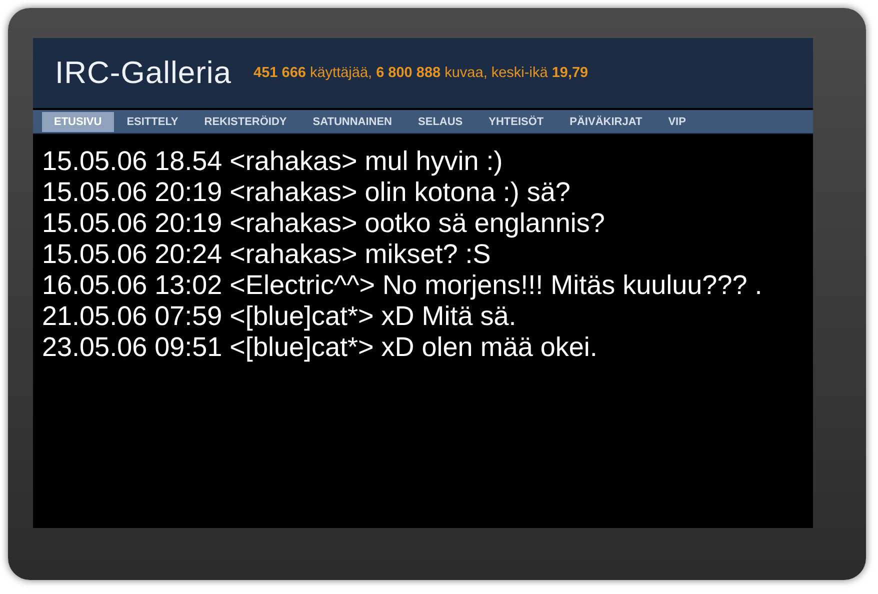 This screenshot has height=594, width=878. Describe the element at coordinates (677, 122) in the screenshot. I see `nav-tab: VIP` at that location.